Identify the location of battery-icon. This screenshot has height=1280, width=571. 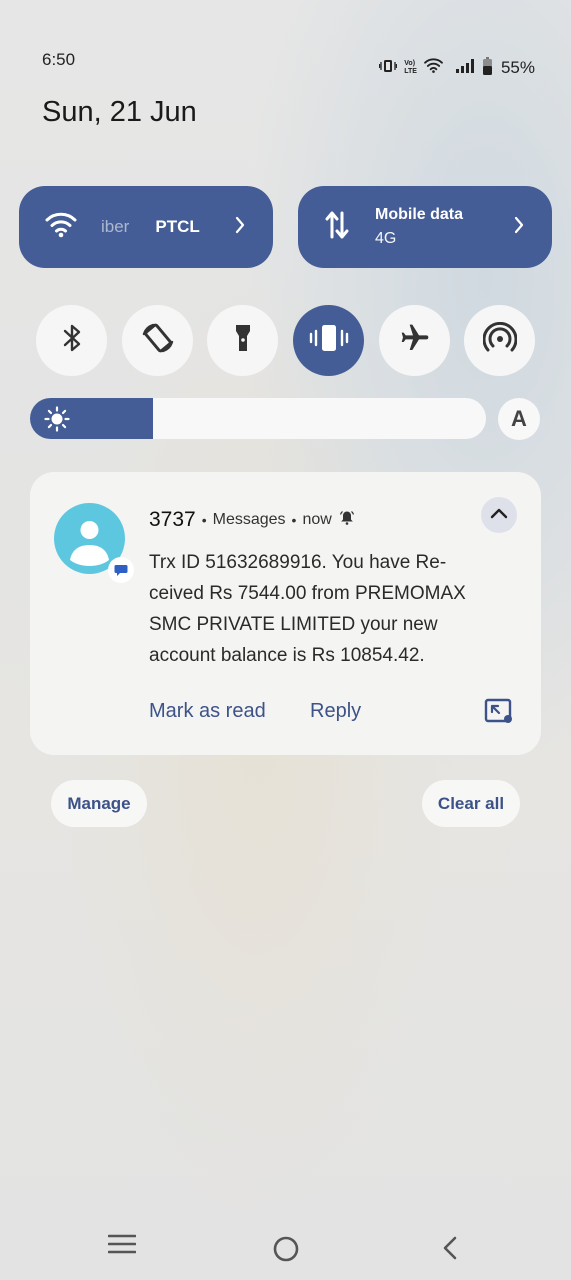
(487, 68).